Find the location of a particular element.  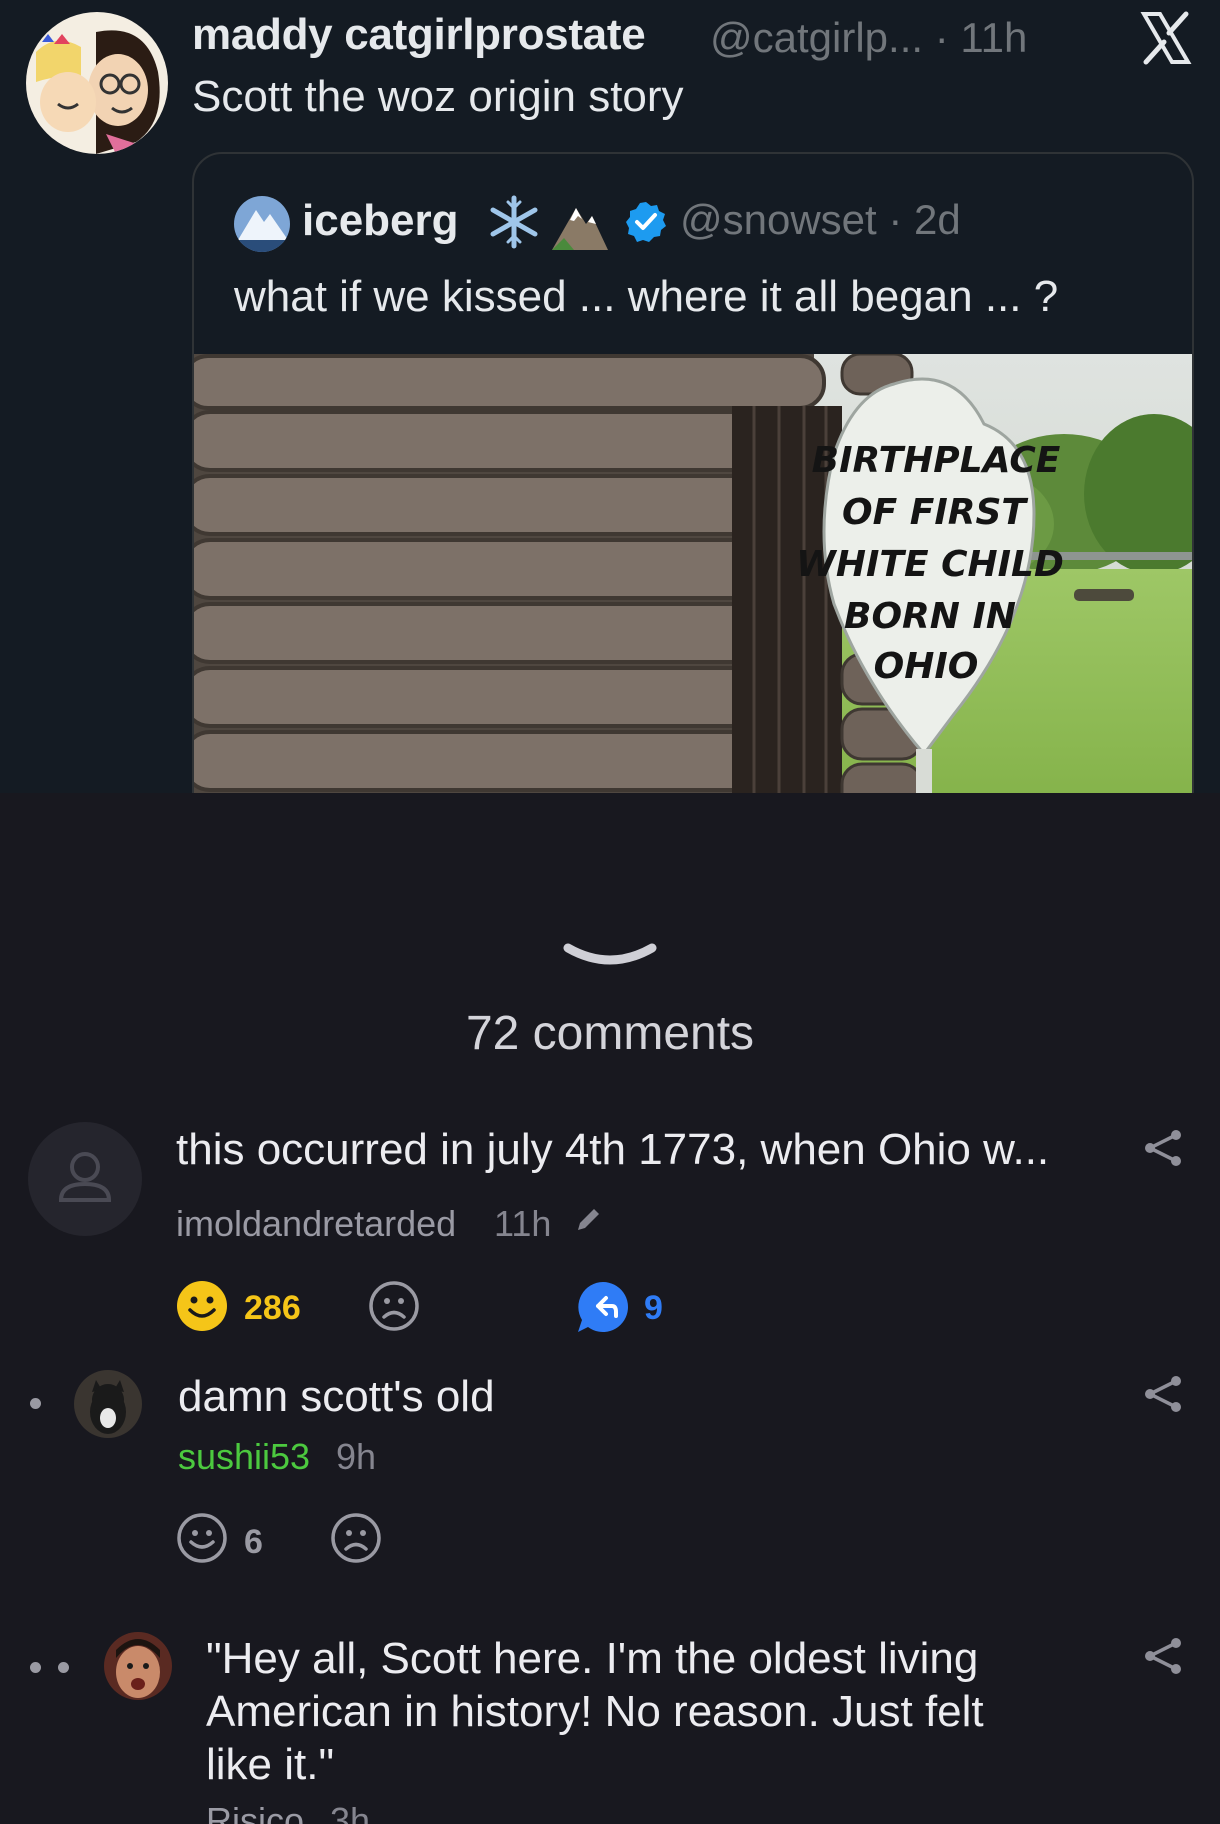

sign-line-5: OHIO is located at coordinates (926, 666).